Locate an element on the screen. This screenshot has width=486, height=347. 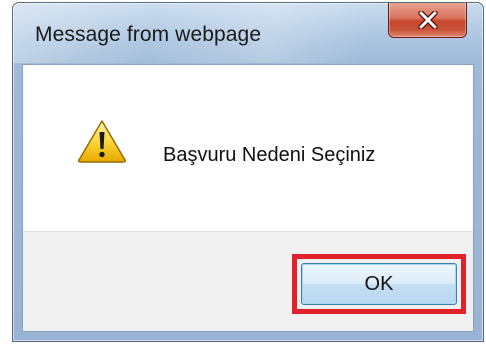
dialog-title: Message from webpage is located at coordinates (148, 34).